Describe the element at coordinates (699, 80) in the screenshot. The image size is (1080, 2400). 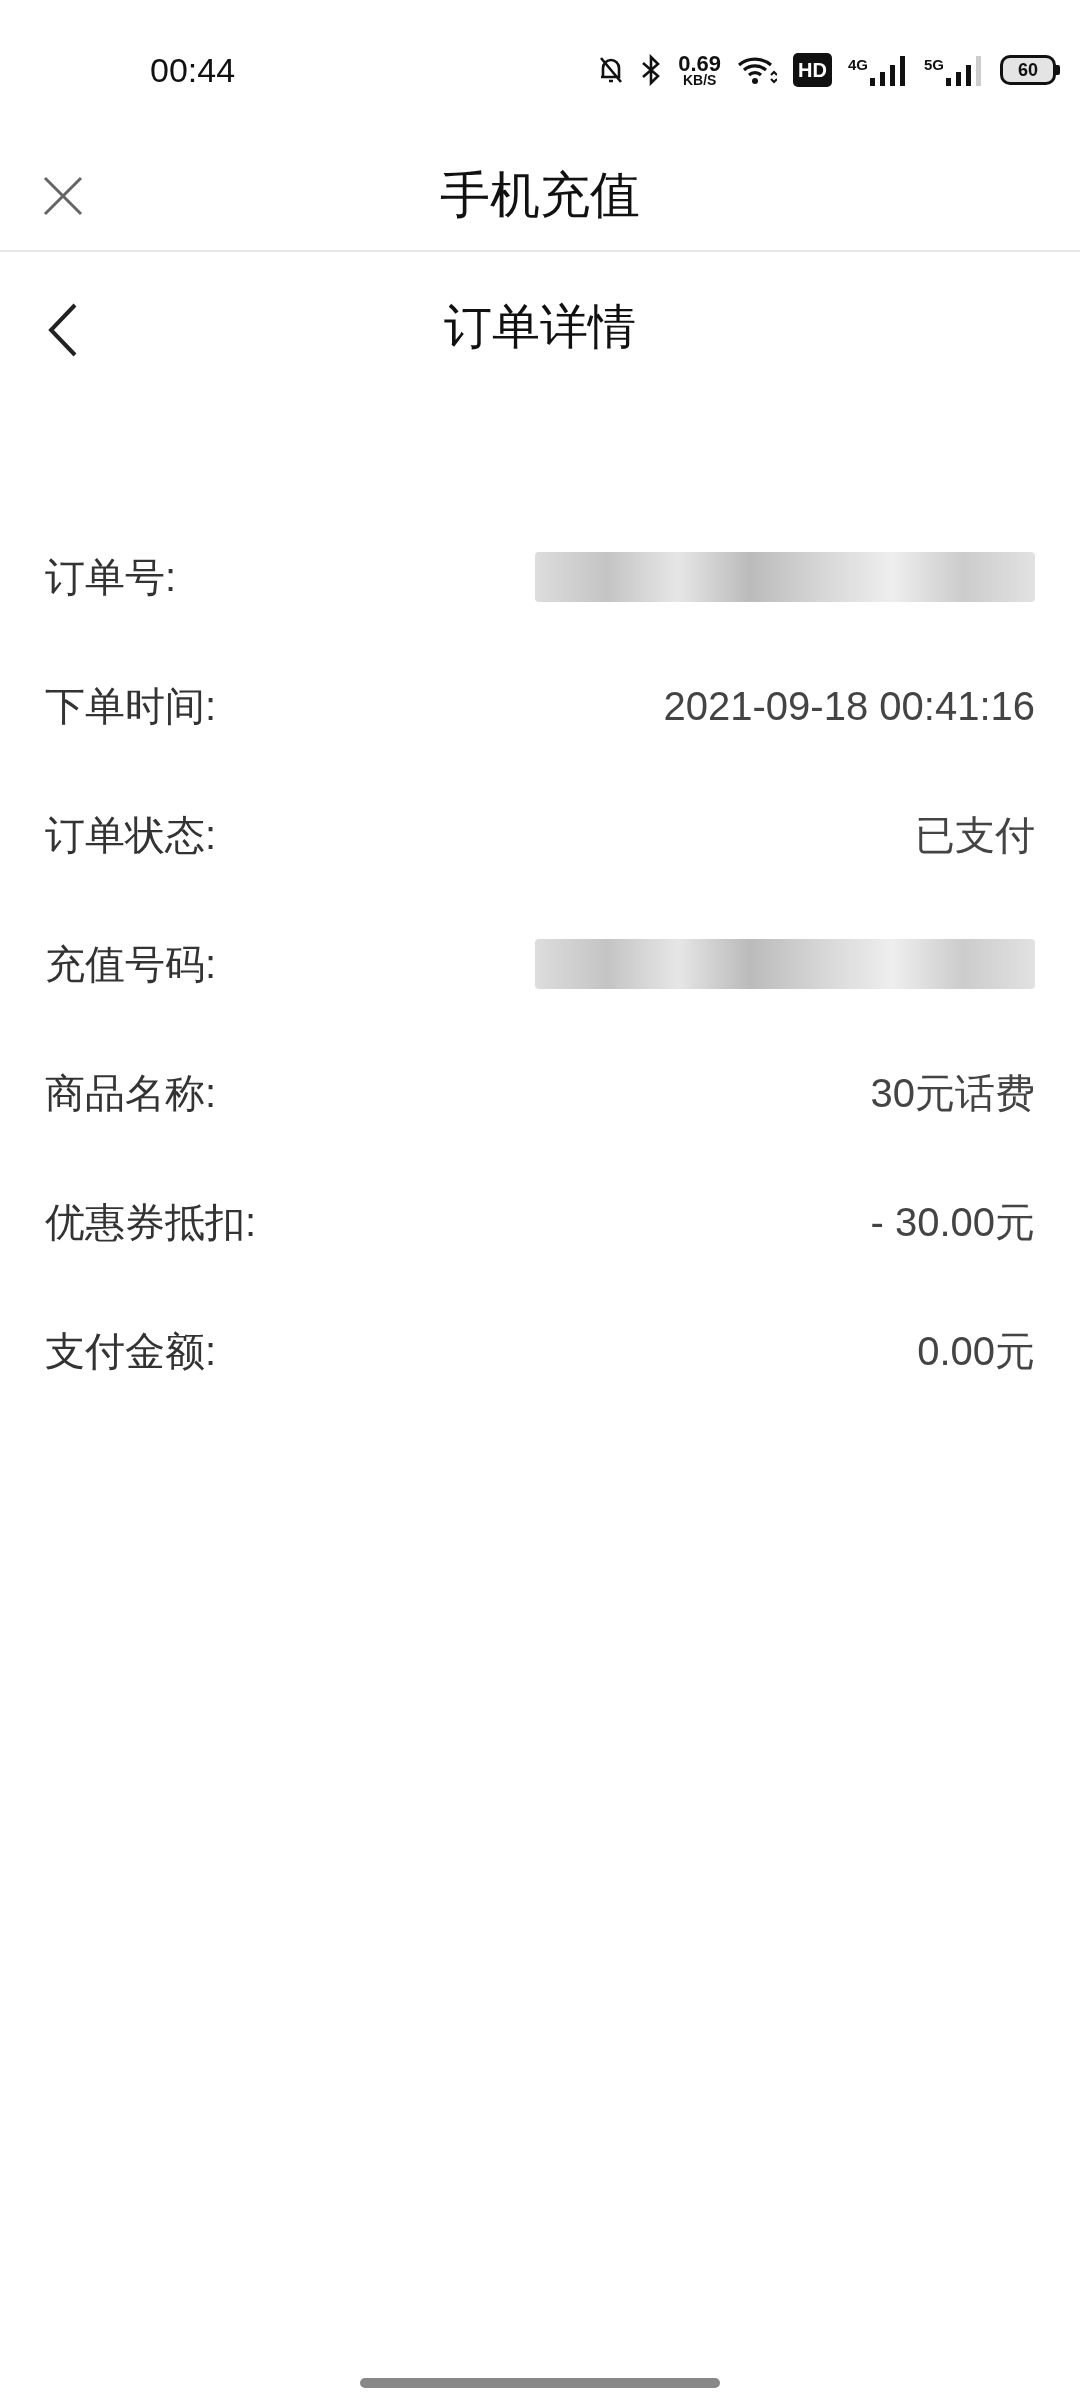
I see `speed-unit: KB/S` at that location.